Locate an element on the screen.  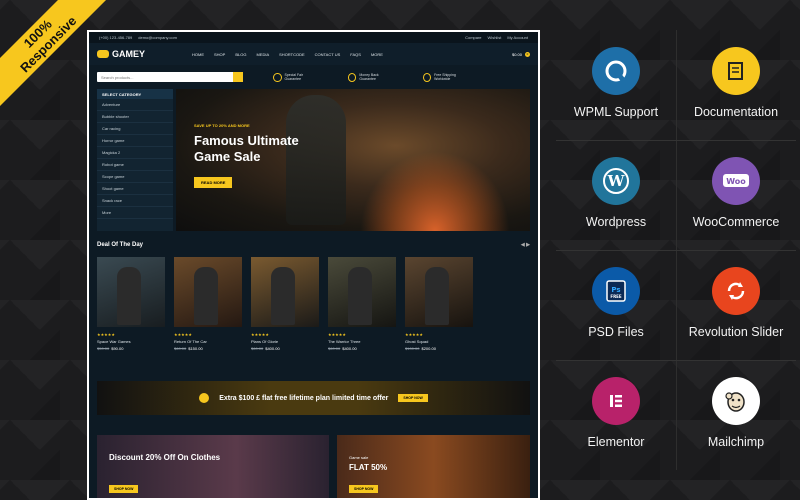
hero-subtitle: SAVE UP TO 20% AND MORE is located at coordinates (222, 125).